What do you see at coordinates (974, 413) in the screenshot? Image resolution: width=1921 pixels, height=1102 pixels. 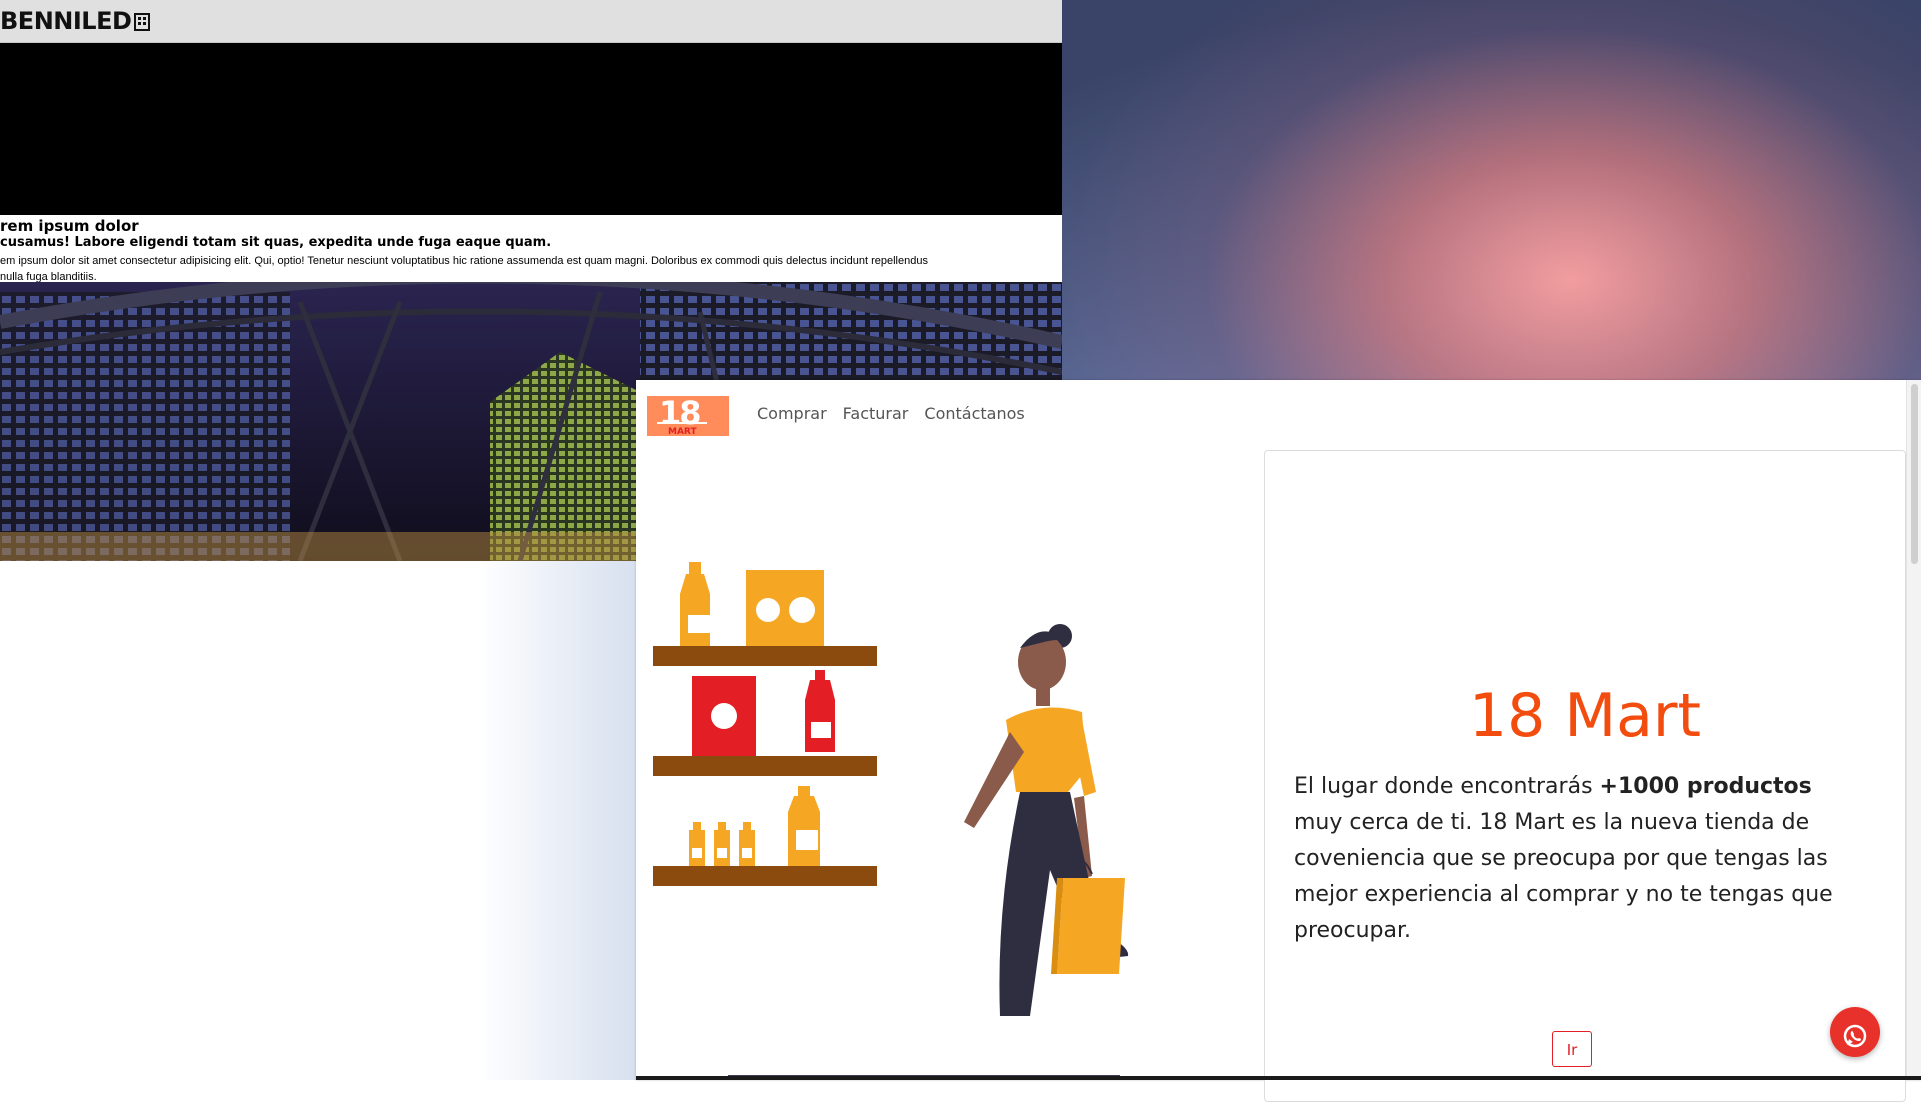 I see `nav-link-contactanos: Contáctanos` at bounding box center [974, 413].